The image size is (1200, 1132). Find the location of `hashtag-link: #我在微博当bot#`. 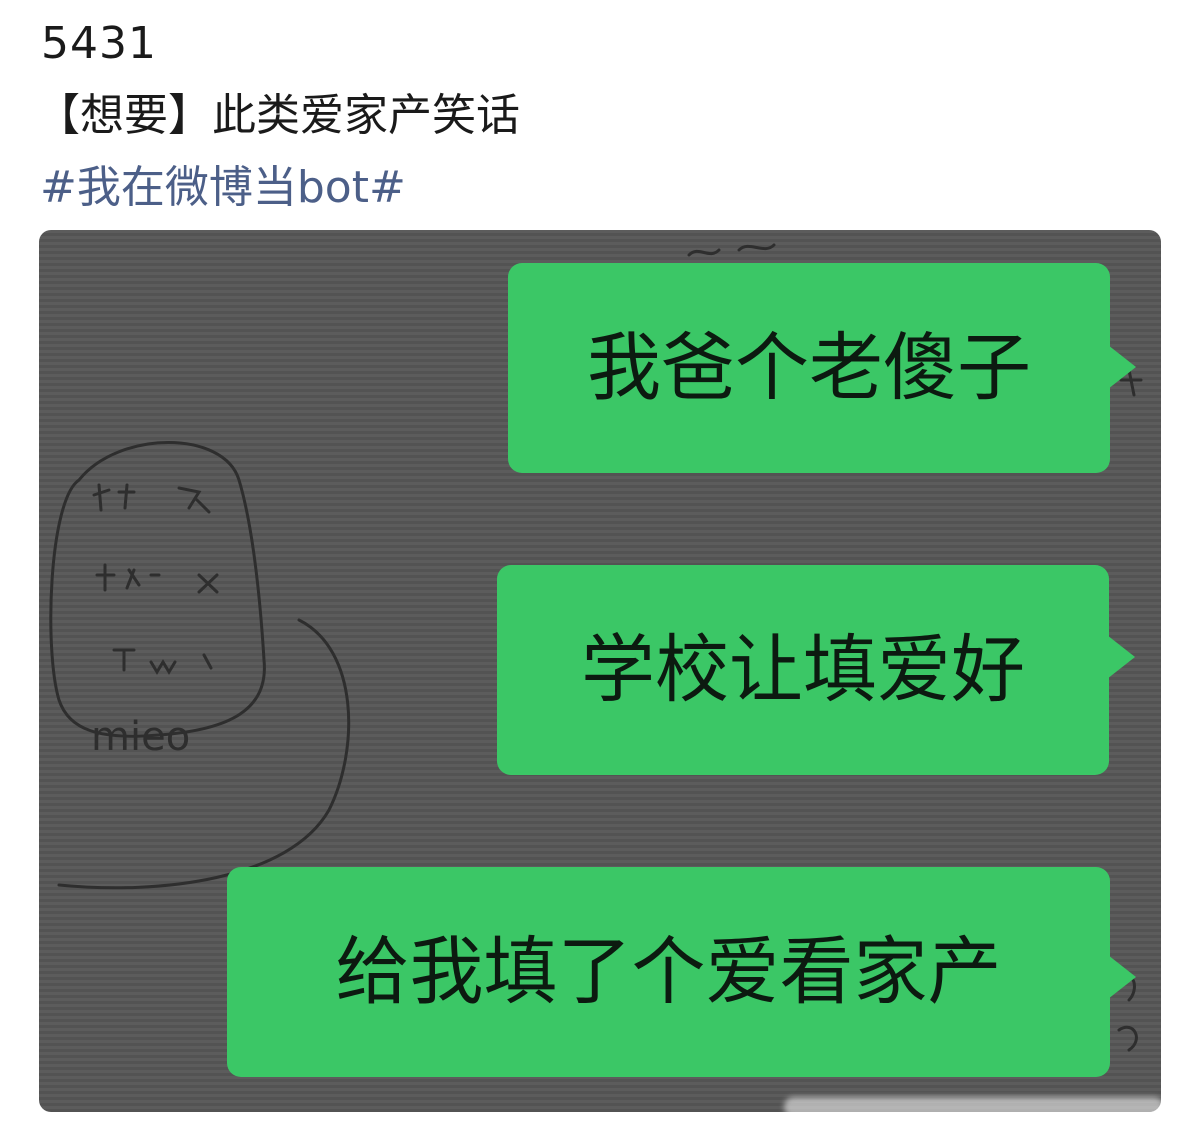

hashtag-link: #我在微博当bot# is located at coordinates (223, 188).